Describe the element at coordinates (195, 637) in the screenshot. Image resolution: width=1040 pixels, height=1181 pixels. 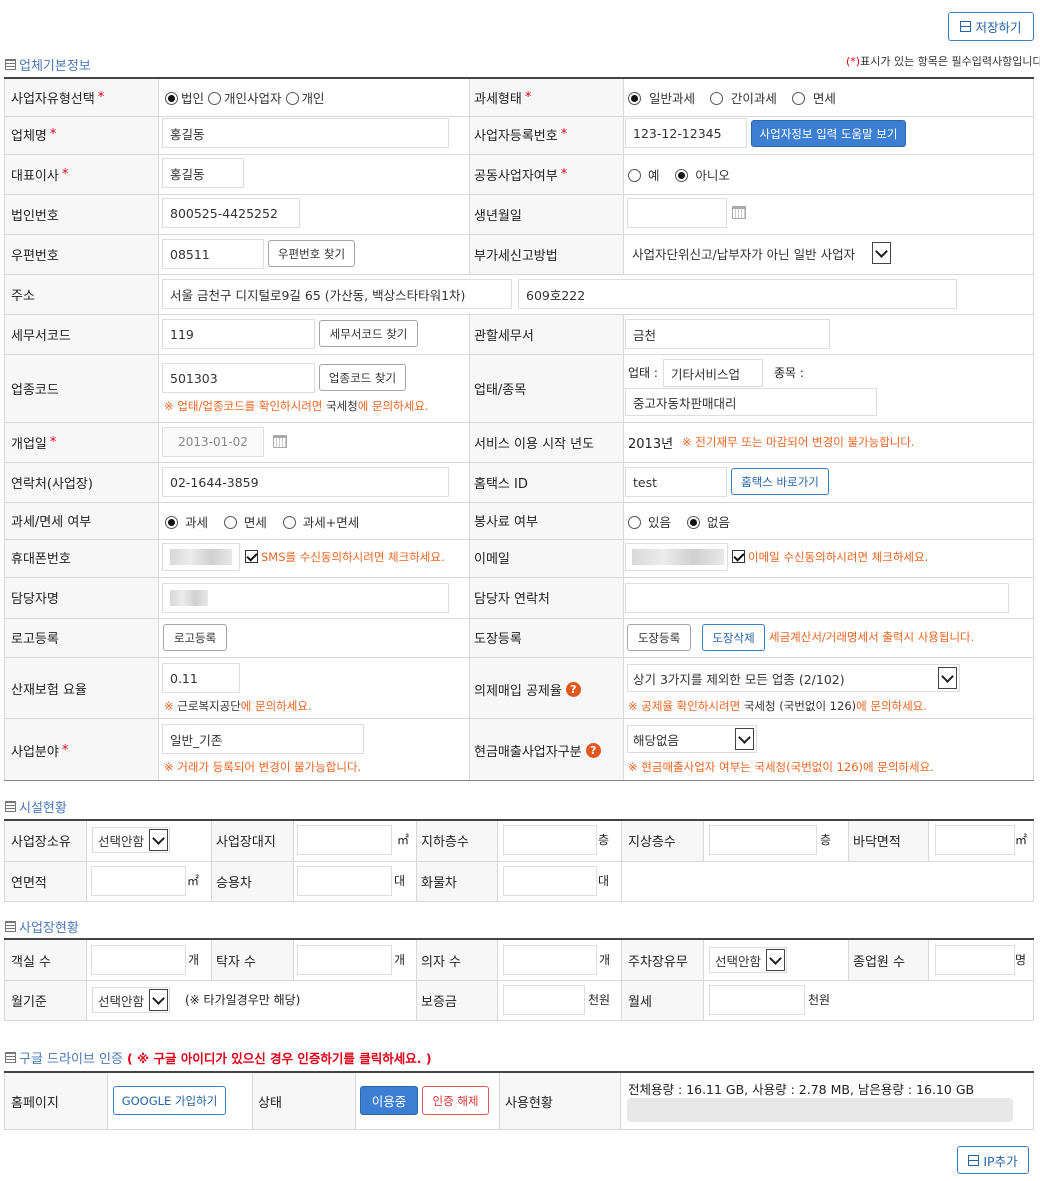
I see `logo-upload-button: 로고등록` at that location.